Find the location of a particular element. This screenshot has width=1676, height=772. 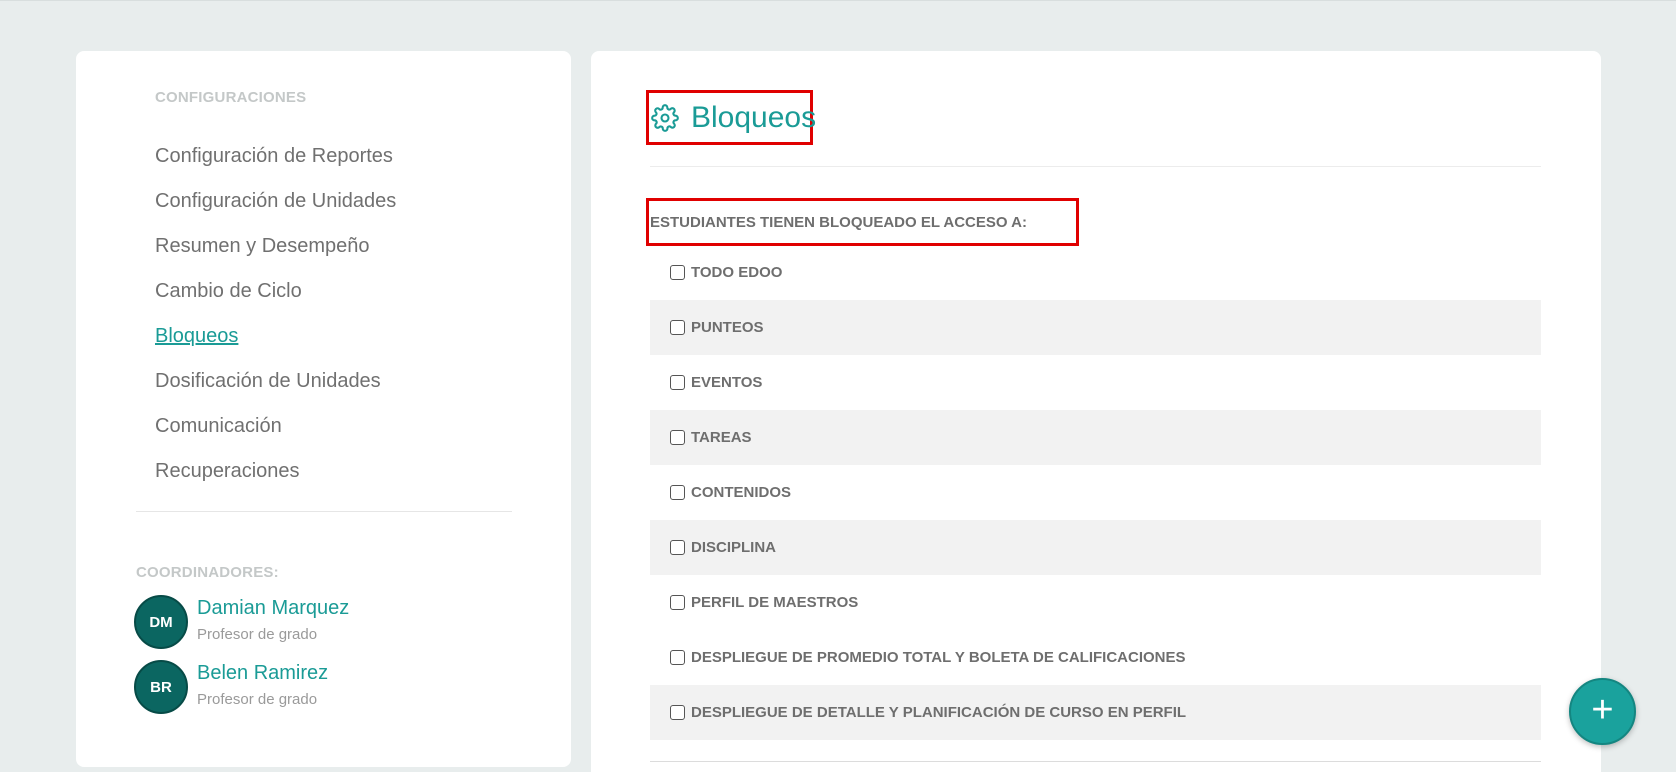

coordinator-item: DM Damian Marquez Profesor de grado is located at coordinates (344, 623).